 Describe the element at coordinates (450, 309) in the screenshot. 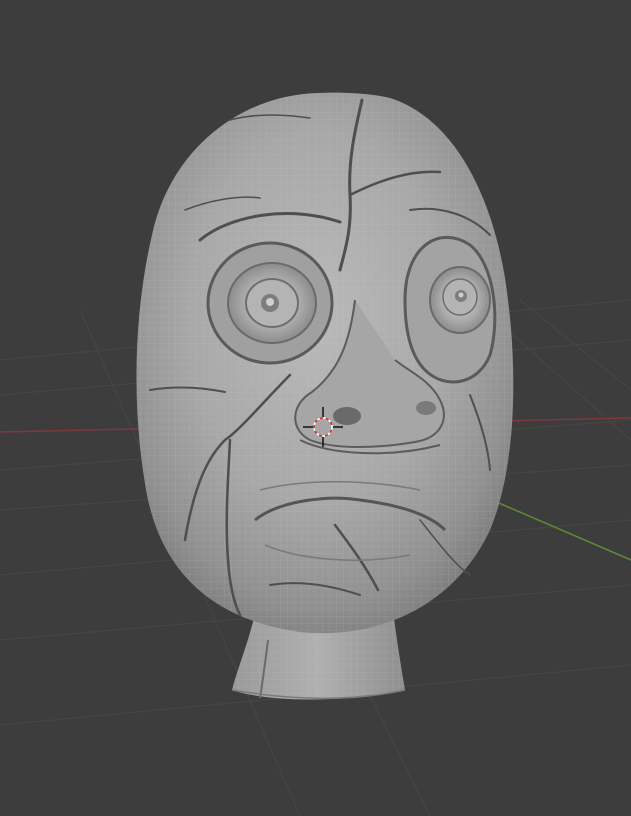

I see `right-eye` at that location.